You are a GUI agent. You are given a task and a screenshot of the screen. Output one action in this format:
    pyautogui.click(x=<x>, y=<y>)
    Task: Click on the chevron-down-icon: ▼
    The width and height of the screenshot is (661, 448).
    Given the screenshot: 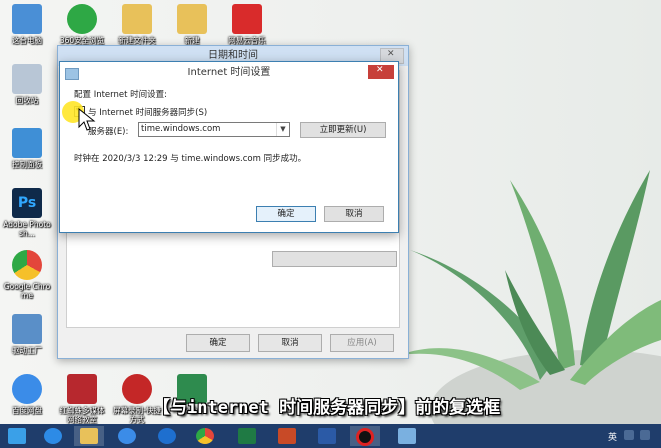 What is the action you would take?
    pyautogui.click(x=282, y=129)
    